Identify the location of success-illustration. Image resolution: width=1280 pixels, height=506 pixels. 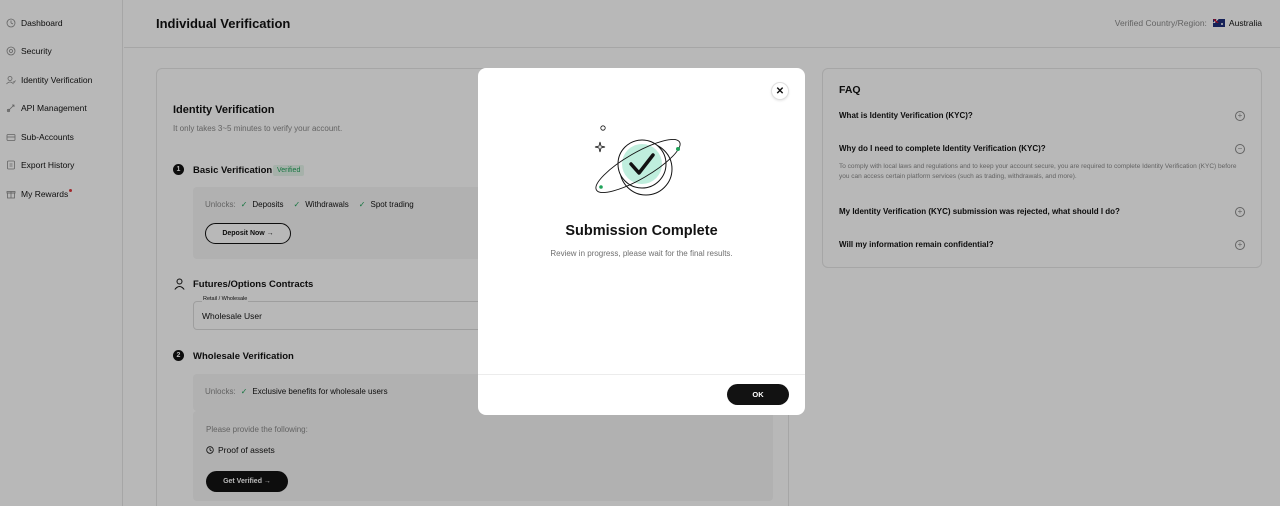
(637, 160).